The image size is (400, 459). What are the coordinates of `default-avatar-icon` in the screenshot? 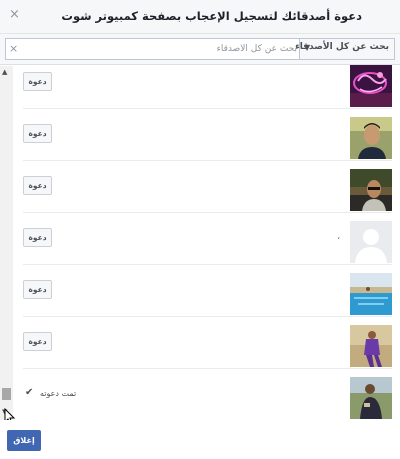 It's located at (371, 242).